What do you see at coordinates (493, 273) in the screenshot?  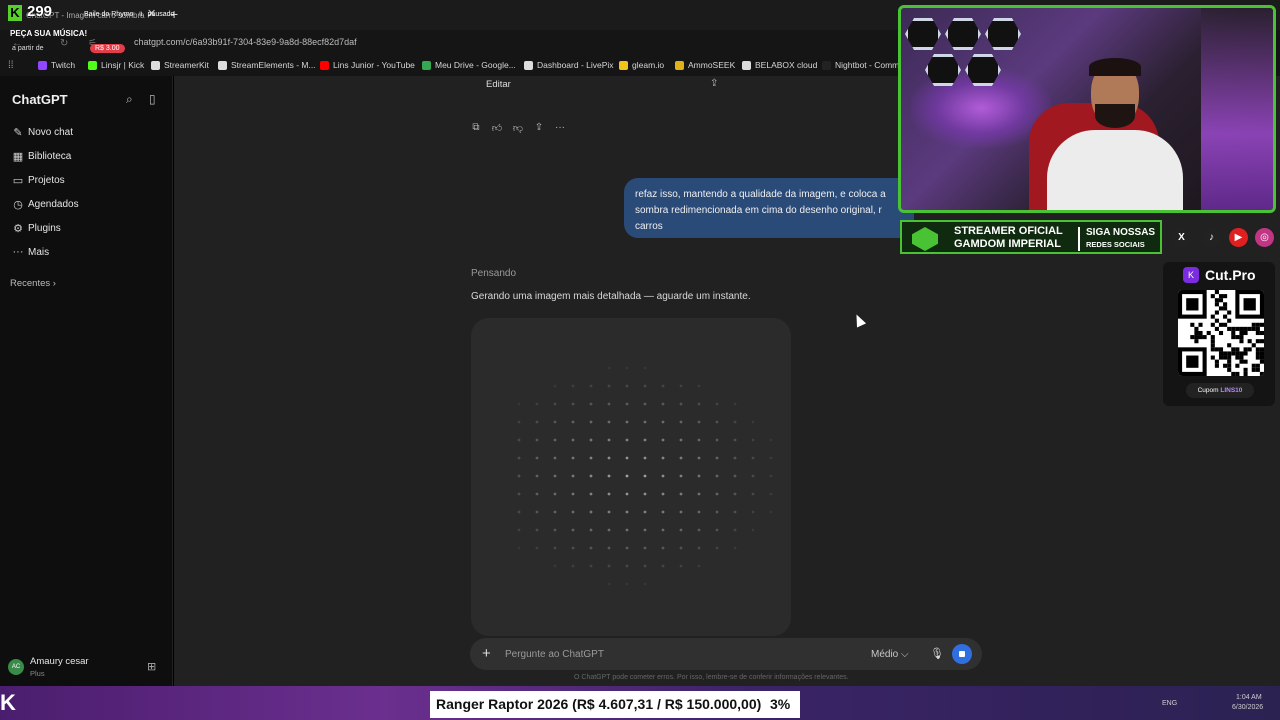 I see `thinking-label: Pensando` at bounding box center [493, 273].